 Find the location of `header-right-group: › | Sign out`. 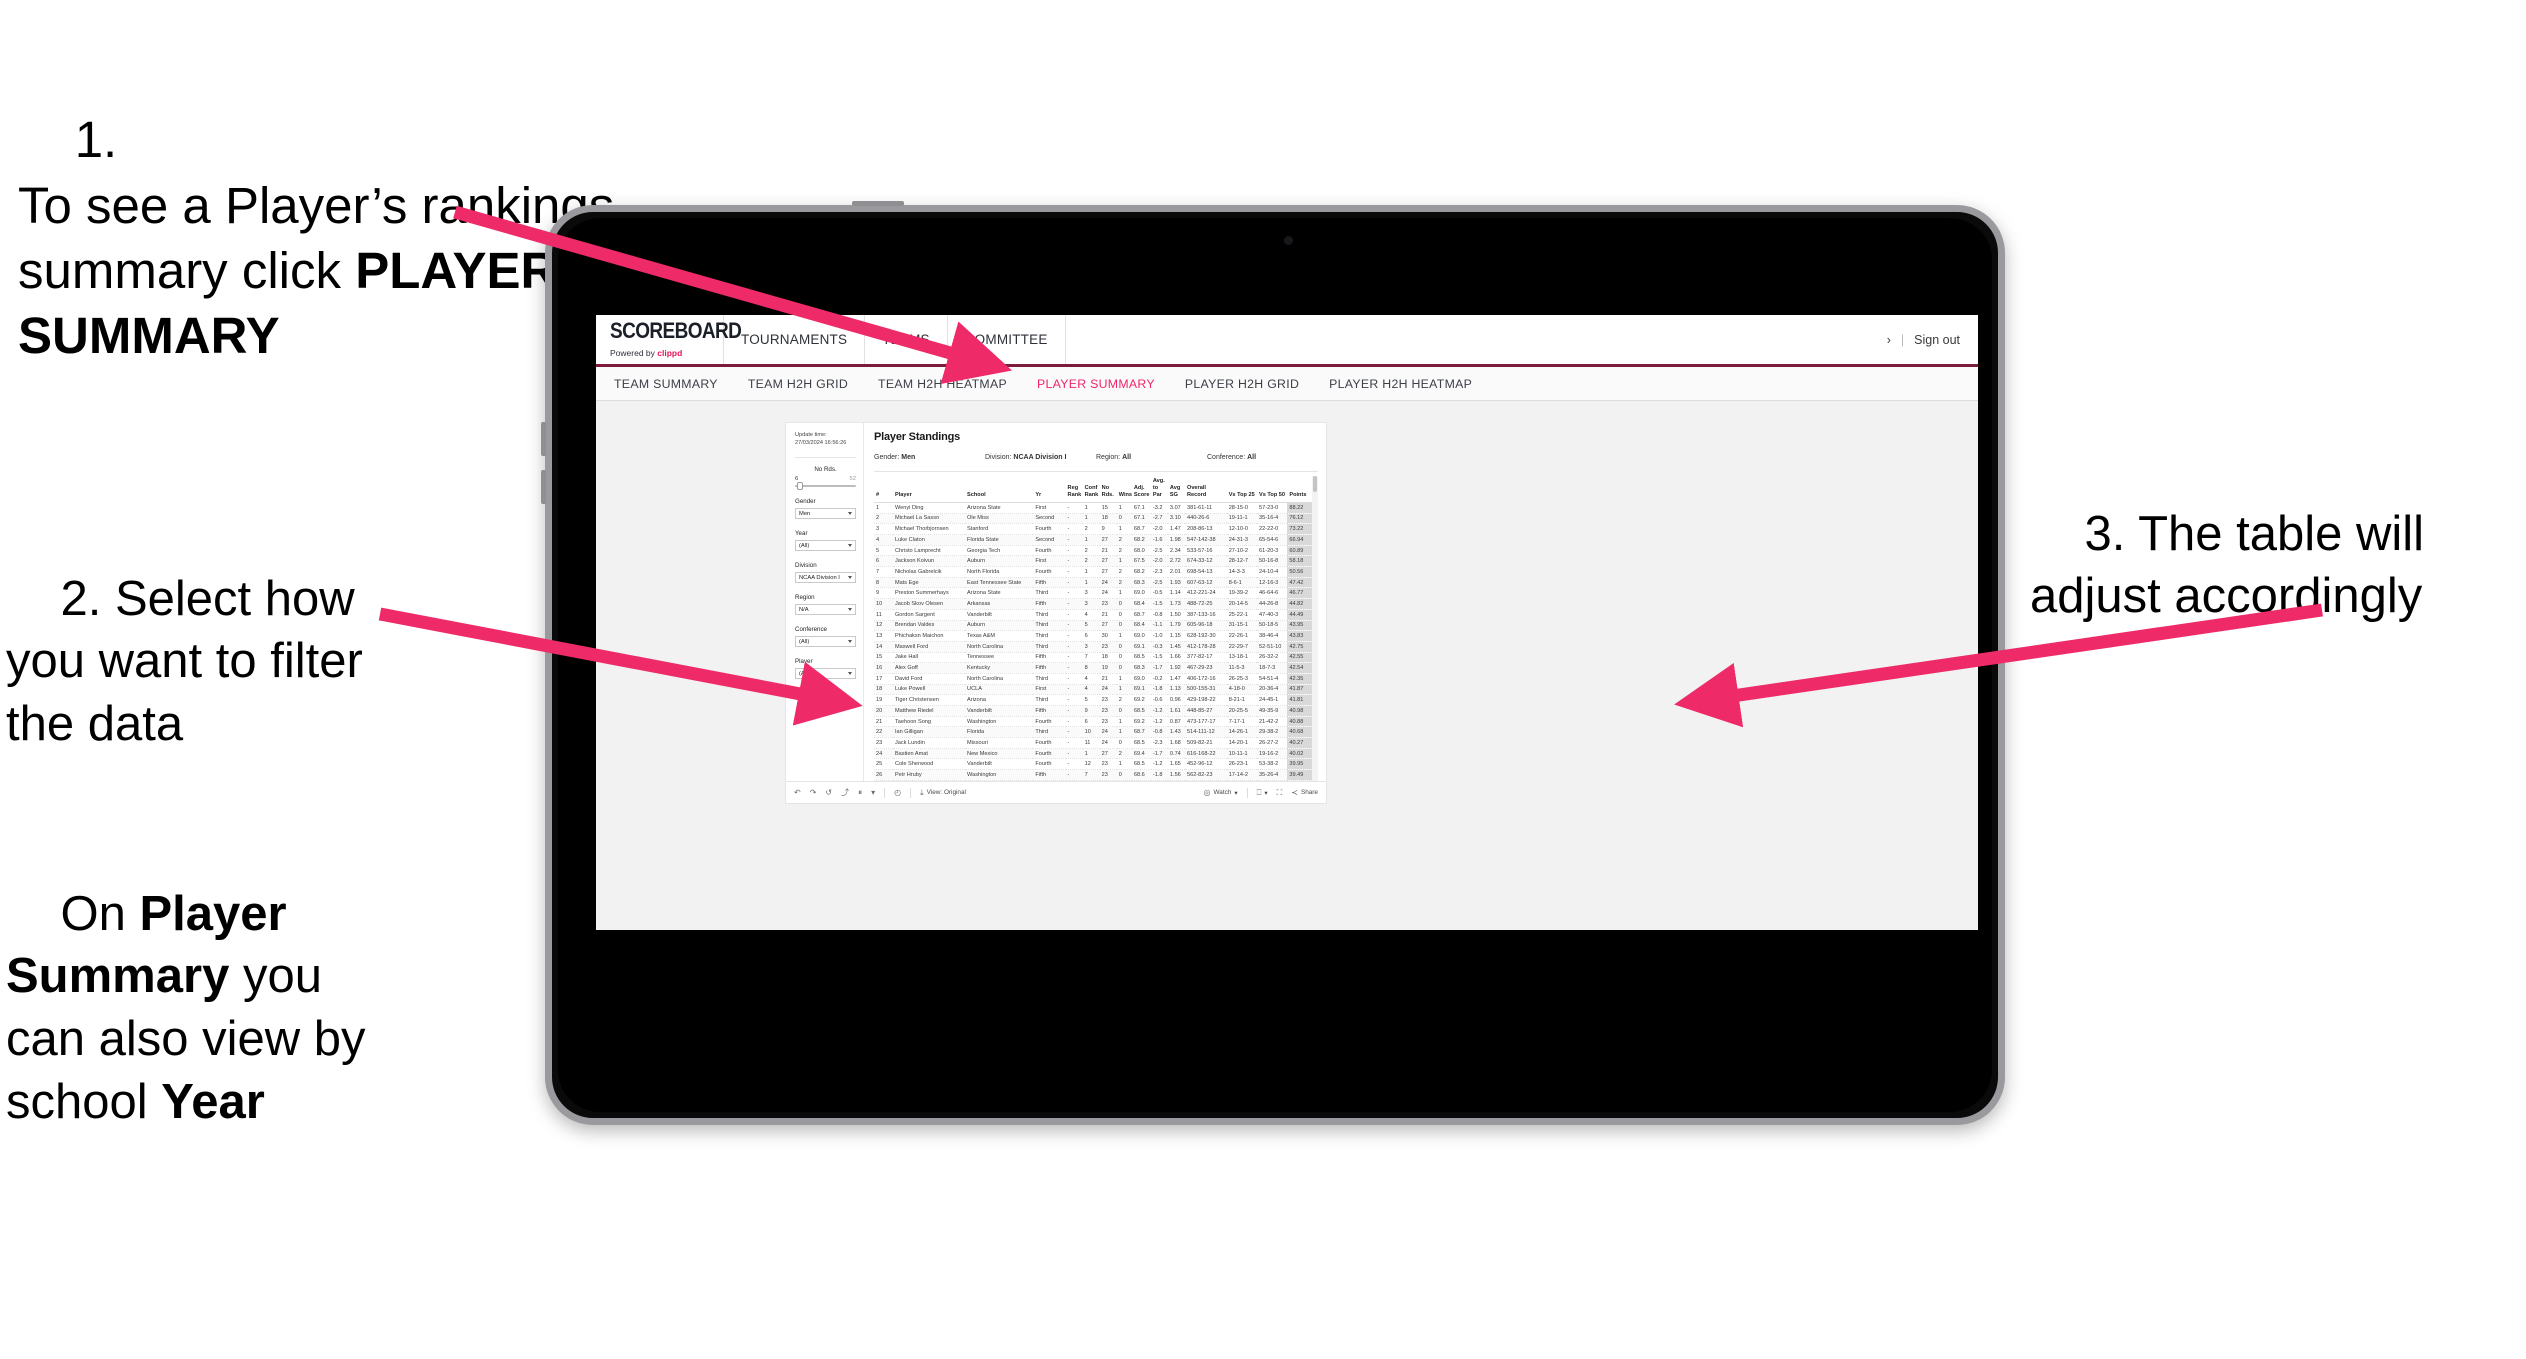

header-right-group: › | Sign out is located at coordinates (1932, 339).